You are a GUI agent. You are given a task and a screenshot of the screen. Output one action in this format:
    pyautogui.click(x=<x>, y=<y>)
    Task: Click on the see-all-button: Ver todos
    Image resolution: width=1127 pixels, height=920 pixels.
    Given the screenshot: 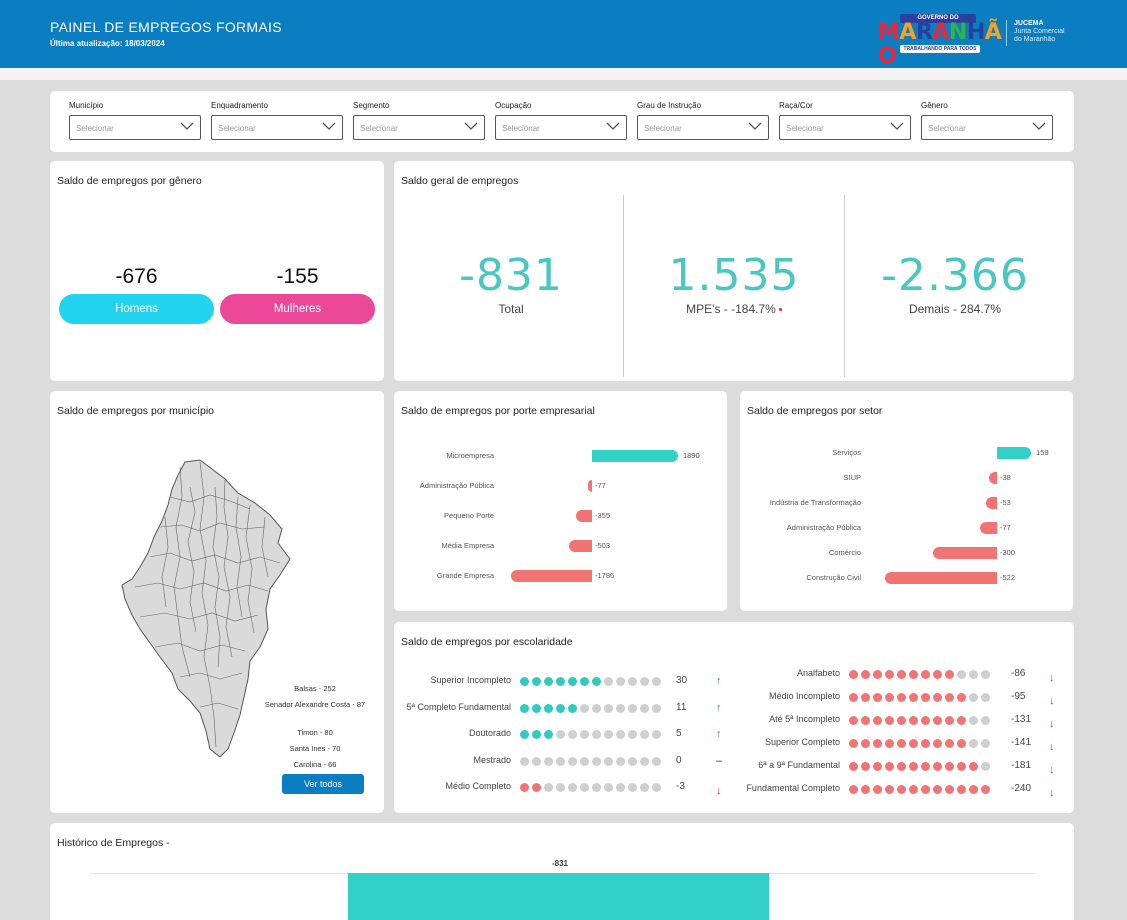 What is the action you would take?
    pyautogui.click(x=323, y=784)
    